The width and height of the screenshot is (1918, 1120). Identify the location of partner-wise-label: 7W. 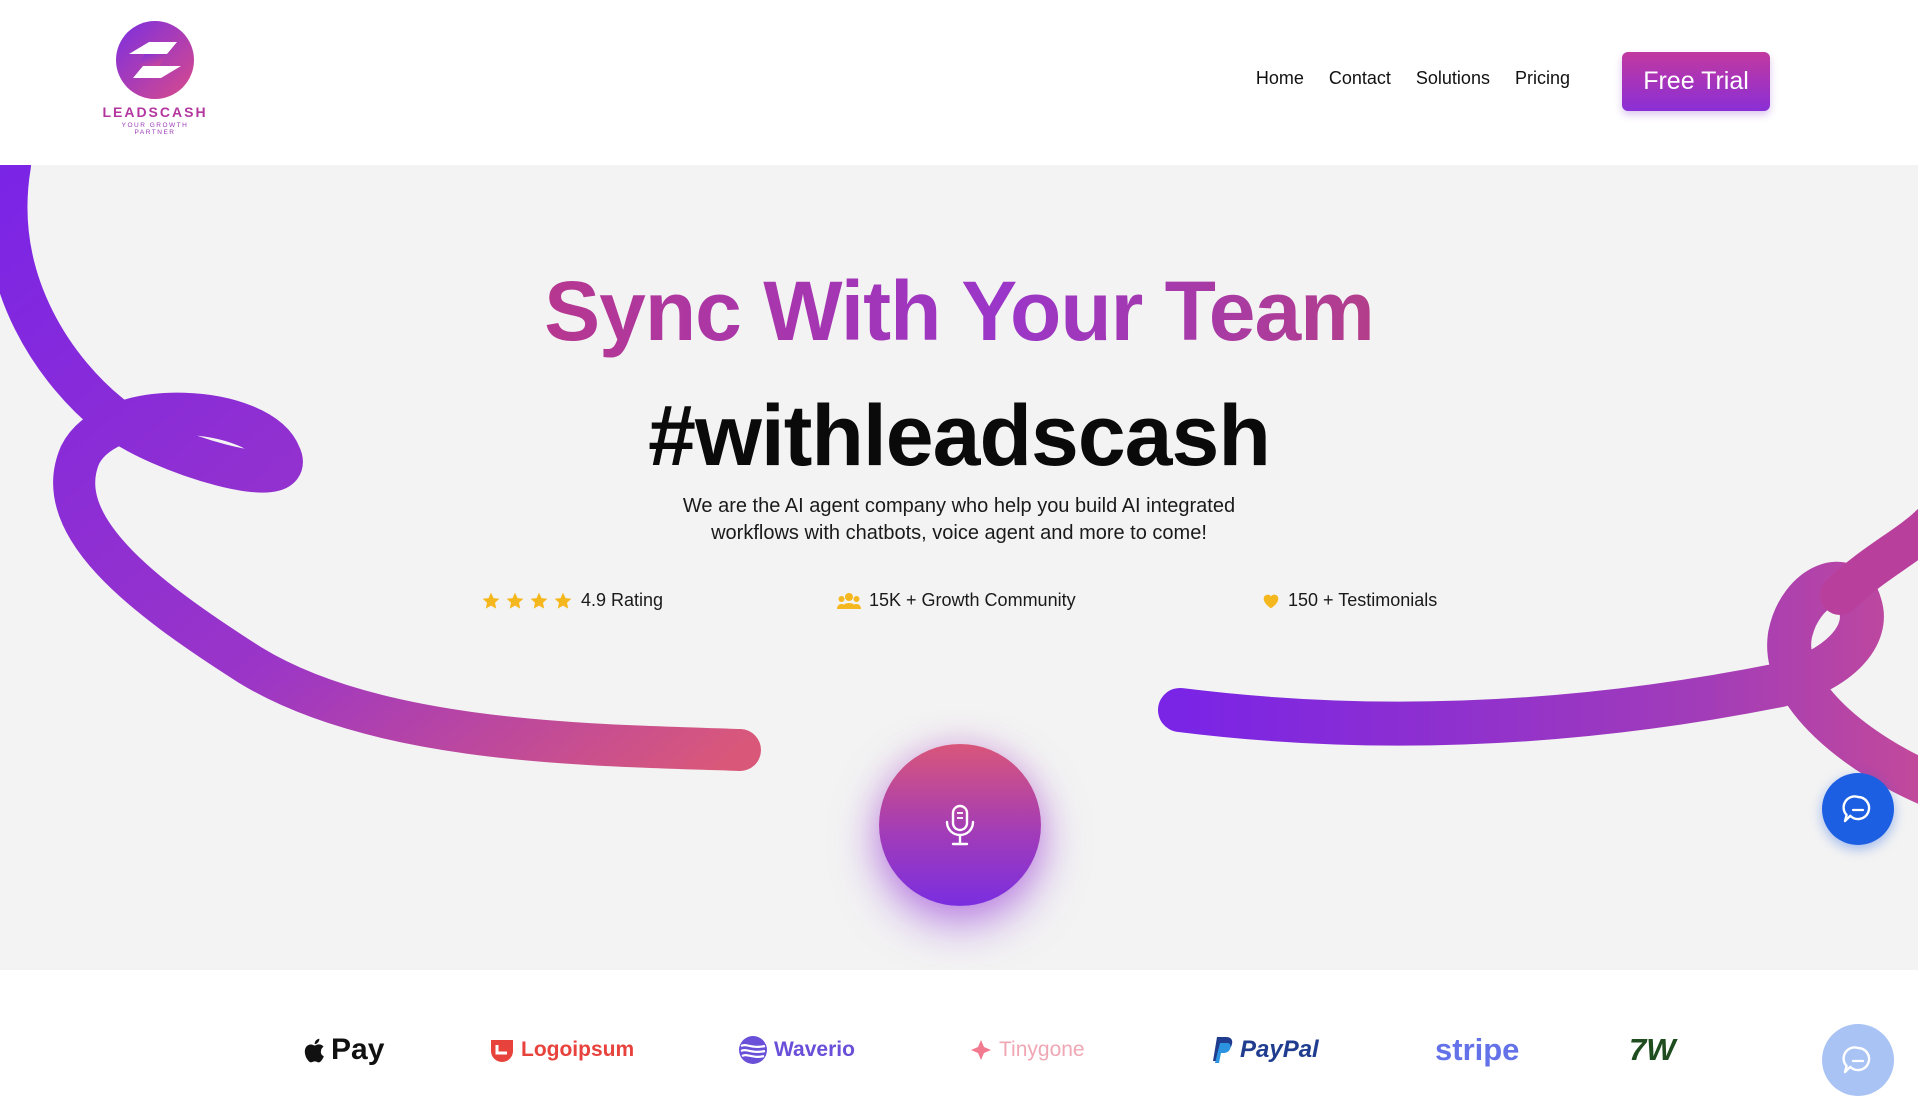
(1652, 1049).